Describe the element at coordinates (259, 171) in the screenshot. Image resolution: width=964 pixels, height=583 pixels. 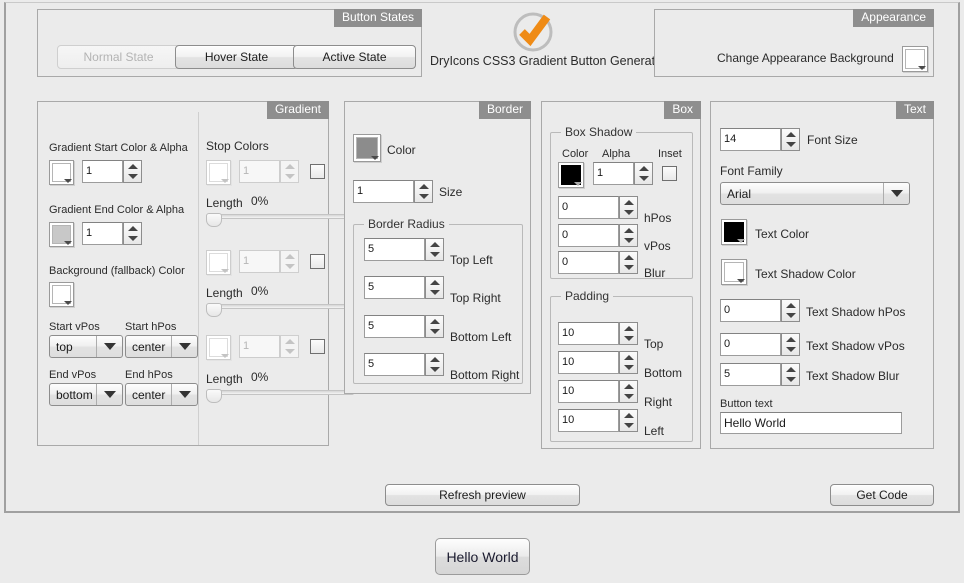
I see `stop-alpha-input-1: 1` at that location.